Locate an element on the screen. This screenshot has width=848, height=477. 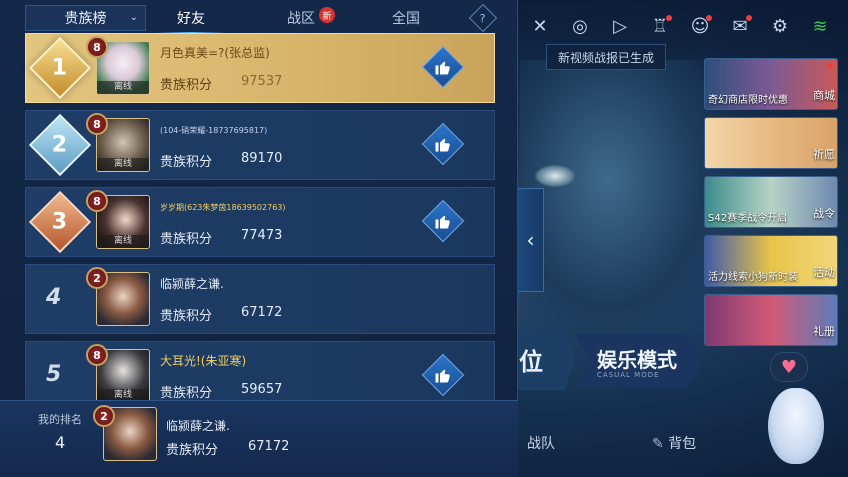
backpack-tab: ✎ 背包 is located at coordinates (674, 443).